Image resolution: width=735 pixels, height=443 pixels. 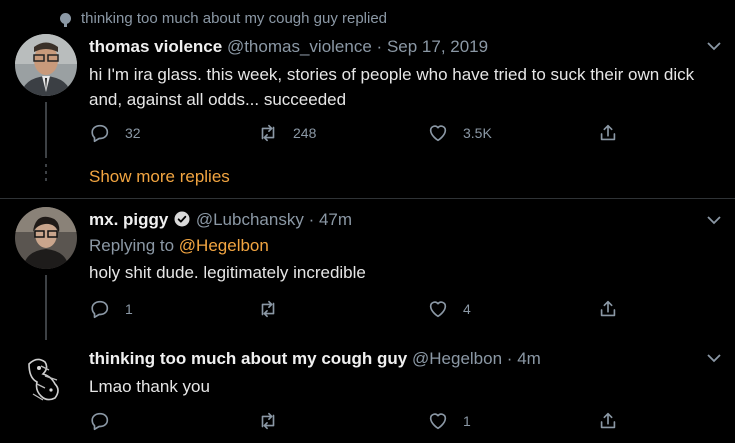 What do you see at coordinates (449, 309) in the screenshot?
I see `like-button: 4` at bounding box center [449, 309].